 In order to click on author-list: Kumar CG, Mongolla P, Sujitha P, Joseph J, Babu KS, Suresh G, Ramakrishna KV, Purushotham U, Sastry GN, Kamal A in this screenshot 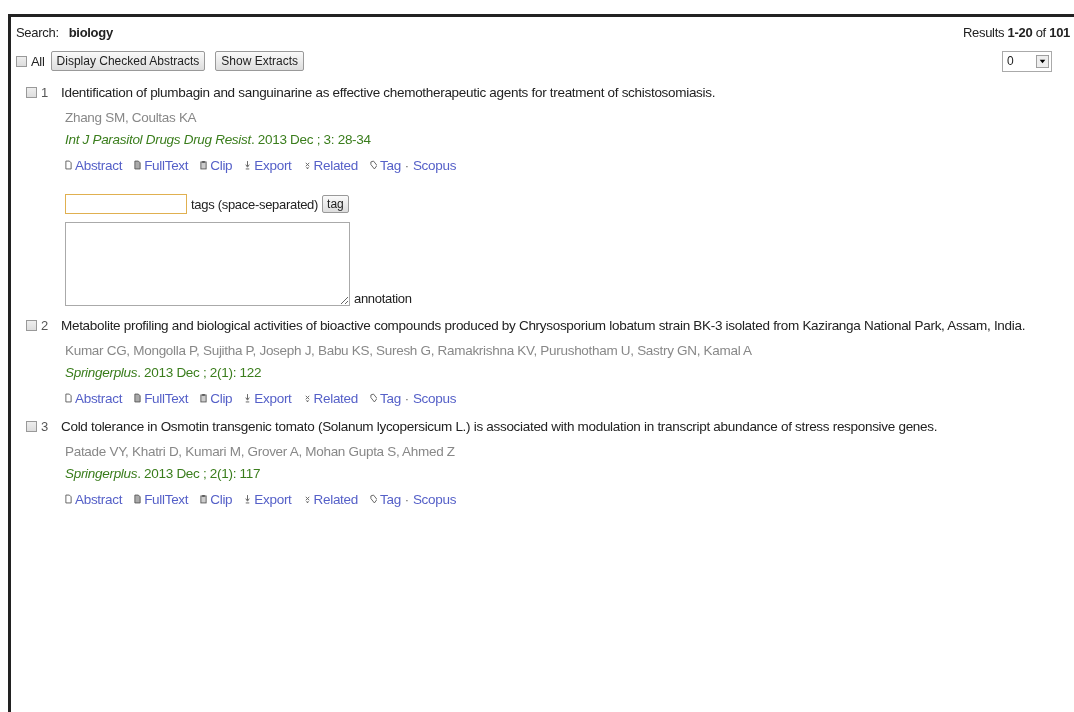, I will do `click(567, 350)`.